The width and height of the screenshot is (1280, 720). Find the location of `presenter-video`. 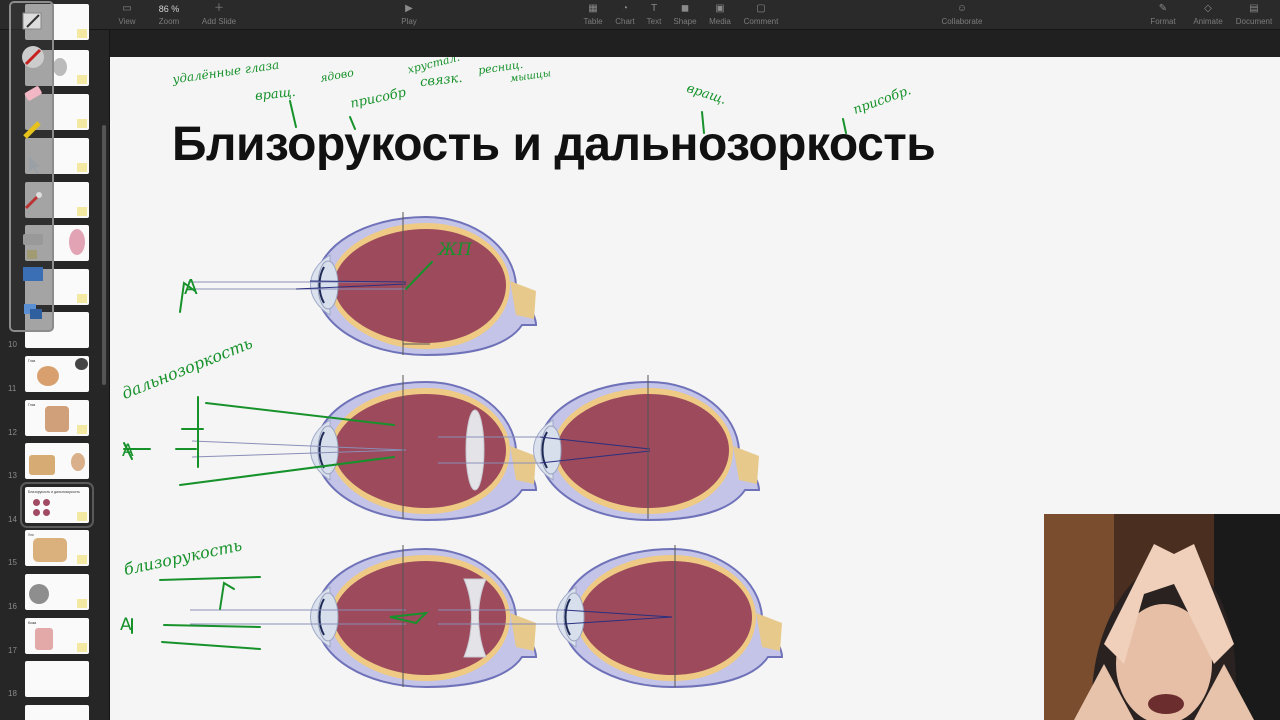

presenter-video is located at coordinates (1162, 617).